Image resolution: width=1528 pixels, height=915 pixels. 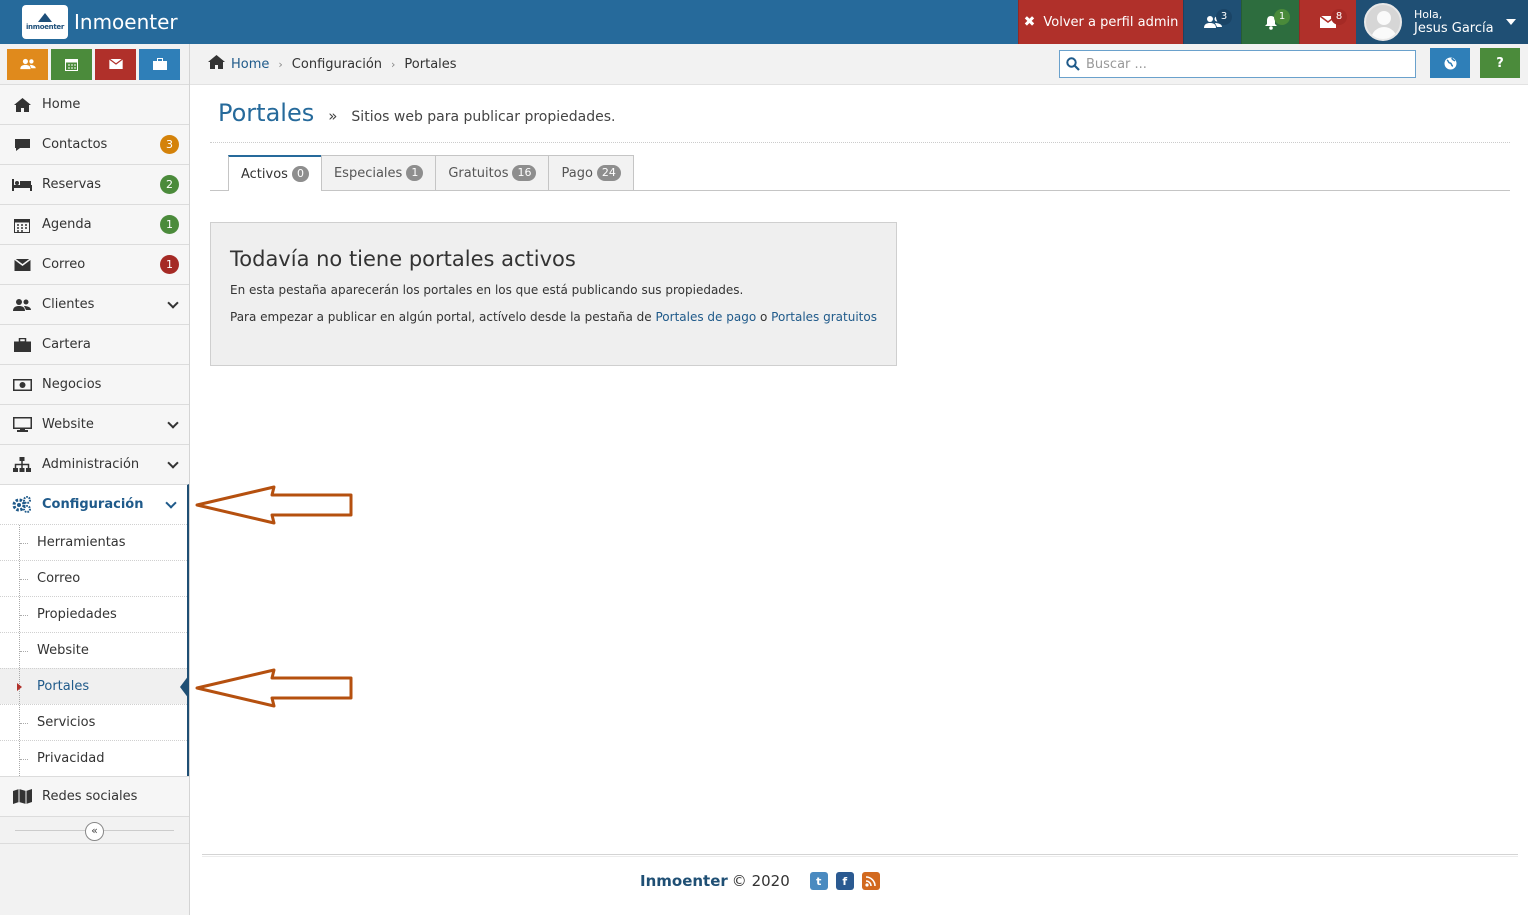 I want to click on submenu-item-label: Correo, so click(x=59, y=578).